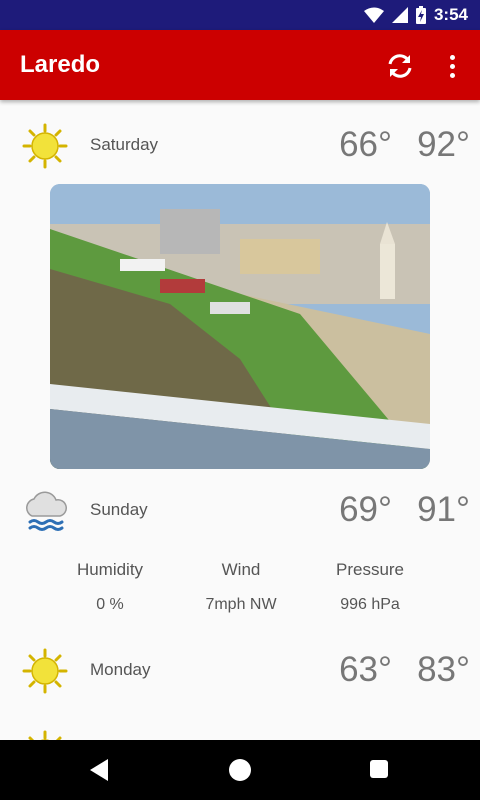 This screenshot has width=480, height=800. Describe the element at coordinates (443, 509) in the screenshot. I see `temp-high: 91°` at that location.